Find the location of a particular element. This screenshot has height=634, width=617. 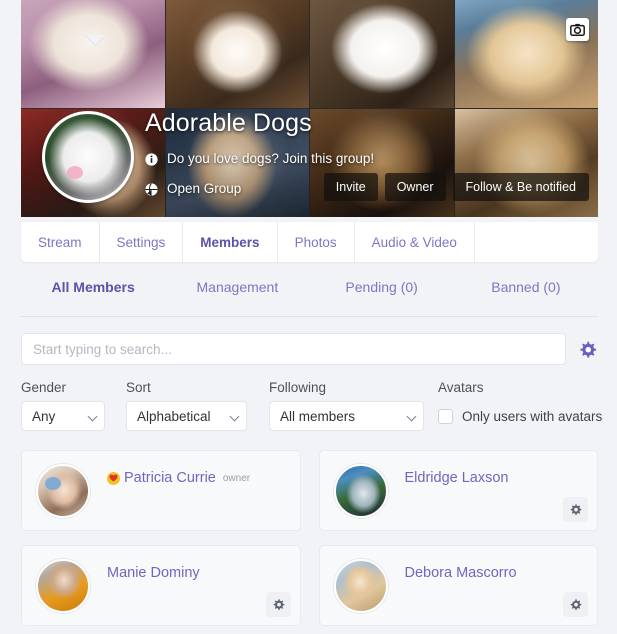

table-row: Debora Mascorro is located at coordinates (458, 585).